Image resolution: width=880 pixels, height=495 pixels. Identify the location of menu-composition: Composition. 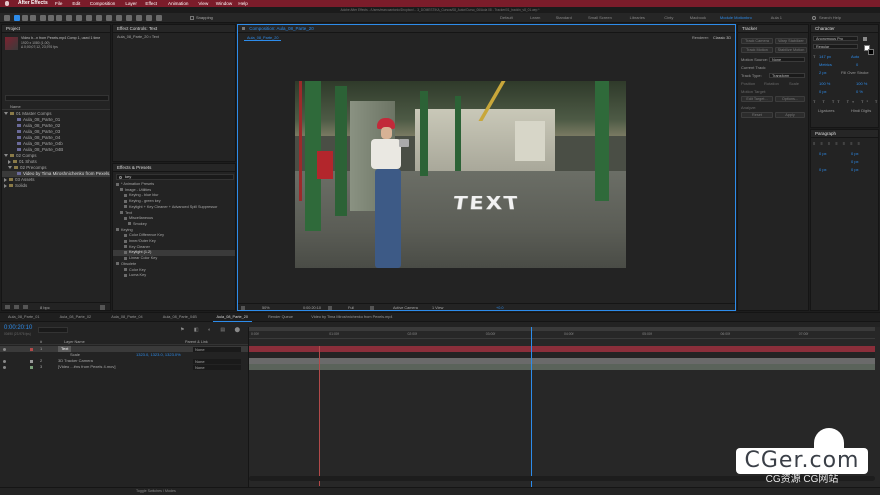
(103, 3).